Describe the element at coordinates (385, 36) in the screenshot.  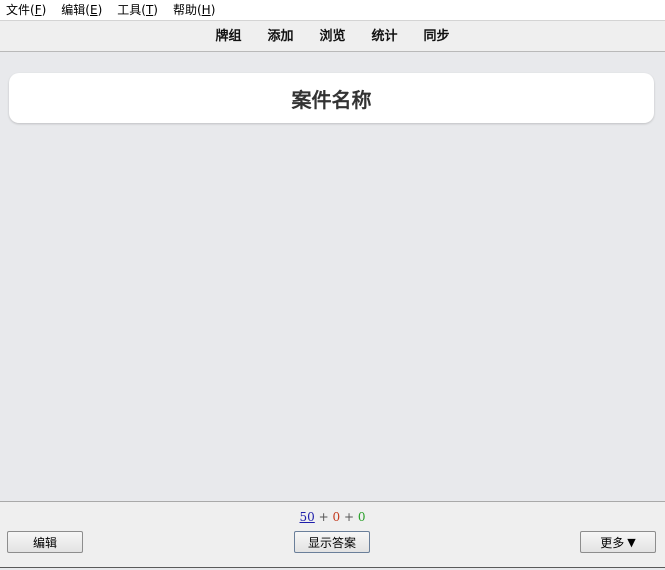
I see `toolbar-stats-link: 统计` at that location.